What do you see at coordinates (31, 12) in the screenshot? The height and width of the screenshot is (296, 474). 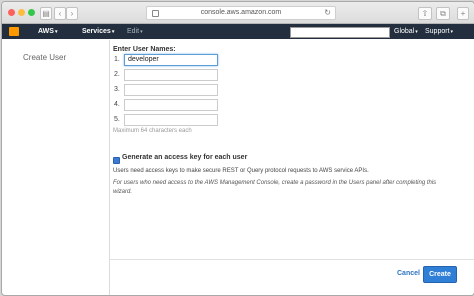 I see `maximize-window-button` at bounding box center [31, 12].